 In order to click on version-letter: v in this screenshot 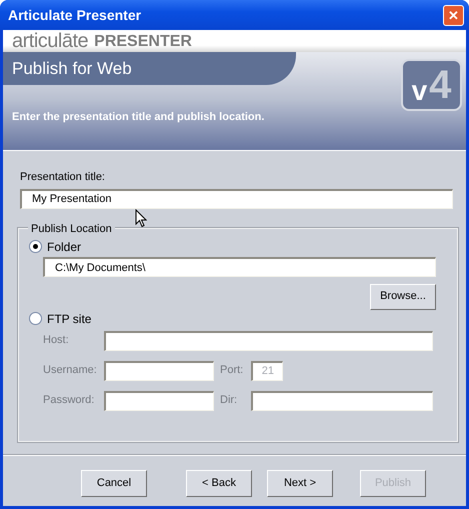, I will do `click(420, 91)`.